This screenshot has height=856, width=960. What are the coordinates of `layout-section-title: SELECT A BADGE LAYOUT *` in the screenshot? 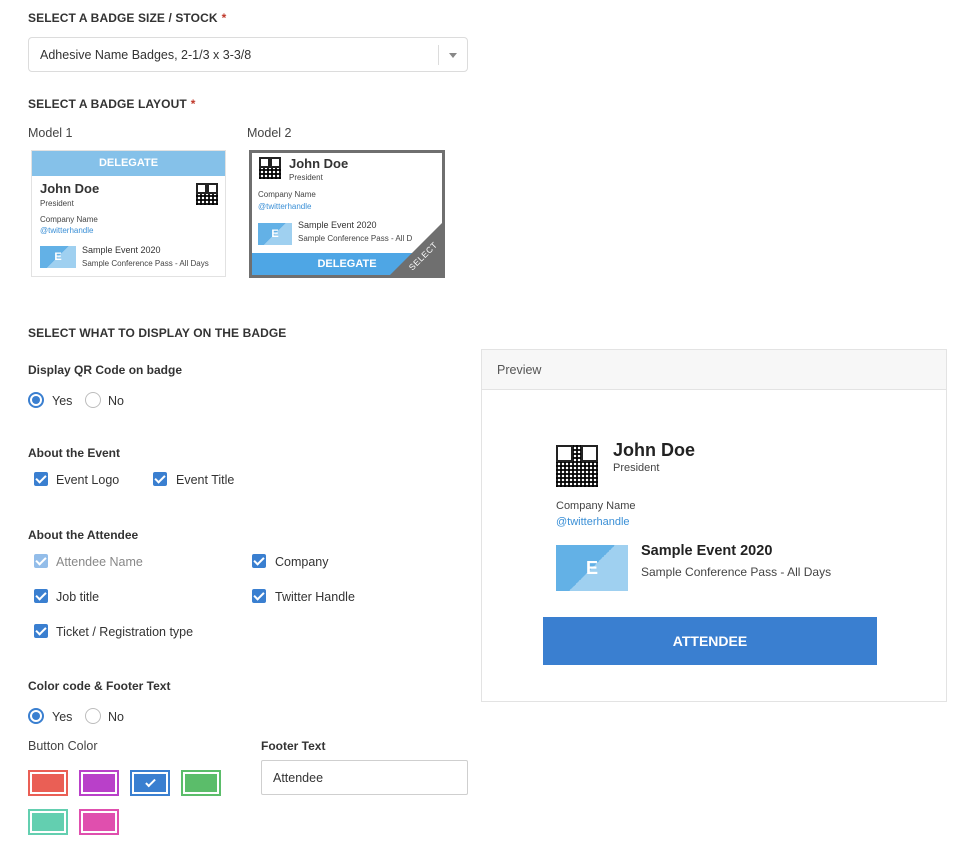 It's located at (112, 104).